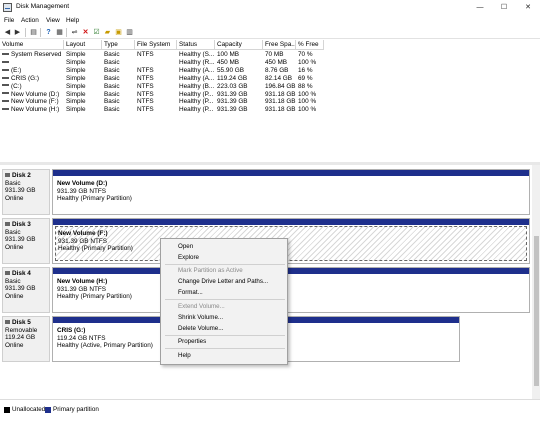  What do you see at coordinates (59, 32) in the screenshot?
I see `properties-icon: ▦` at bounding box center [59, 32].